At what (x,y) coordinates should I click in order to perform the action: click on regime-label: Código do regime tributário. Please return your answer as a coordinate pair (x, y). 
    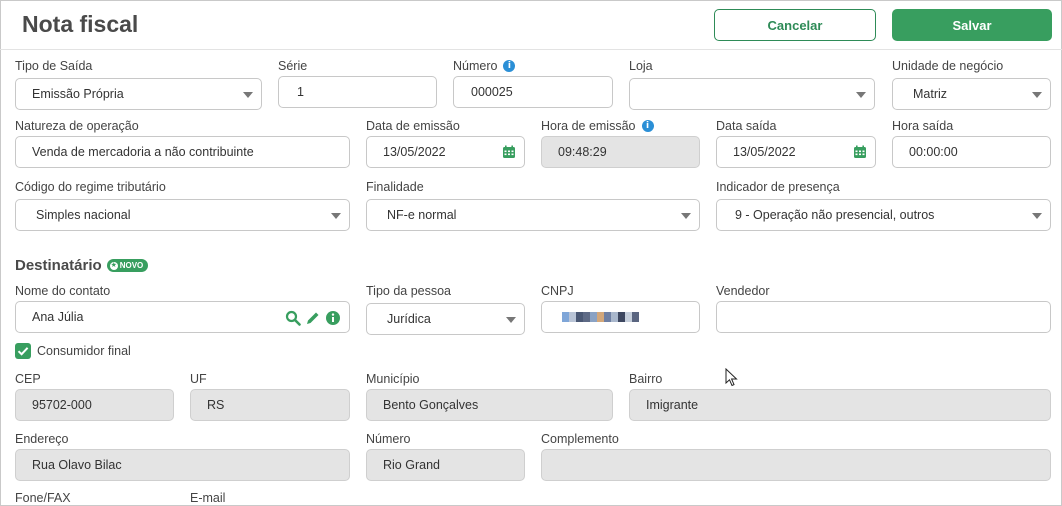
    Looking at the image, I should click on (90, 187).